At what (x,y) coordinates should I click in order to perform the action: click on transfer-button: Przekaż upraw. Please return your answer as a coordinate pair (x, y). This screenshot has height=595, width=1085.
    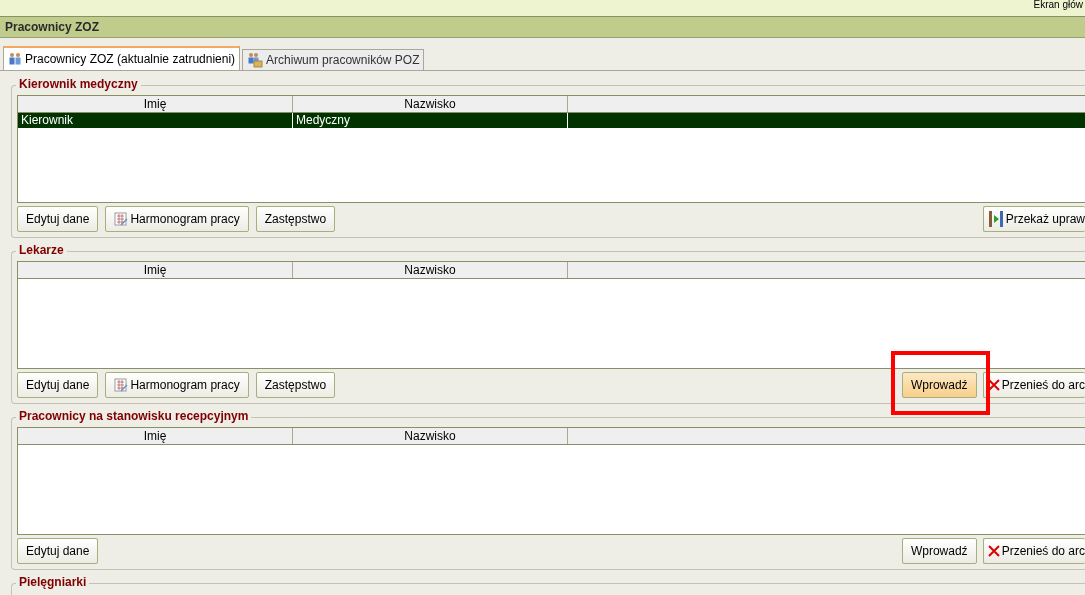
    Looking at the image, I should click on (1033, 219).